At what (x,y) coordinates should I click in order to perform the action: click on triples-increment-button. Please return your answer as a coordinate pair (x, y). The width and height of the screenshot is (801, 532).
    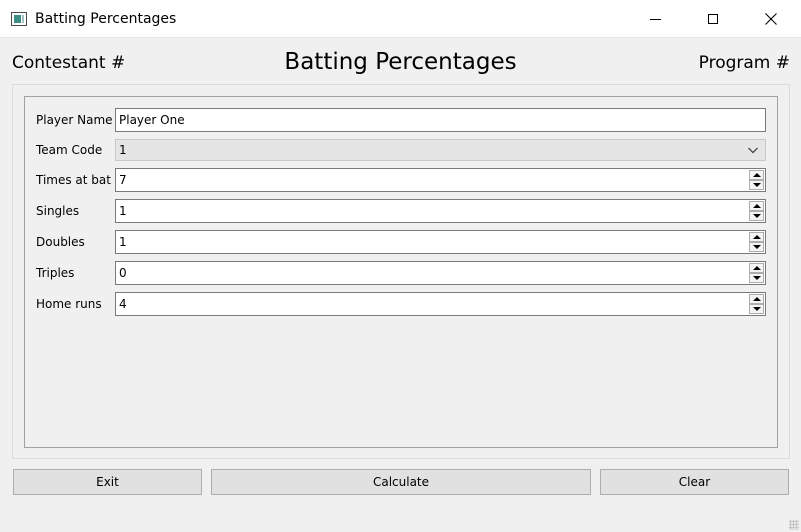
    Looking at the image, I should click on (756, 268).